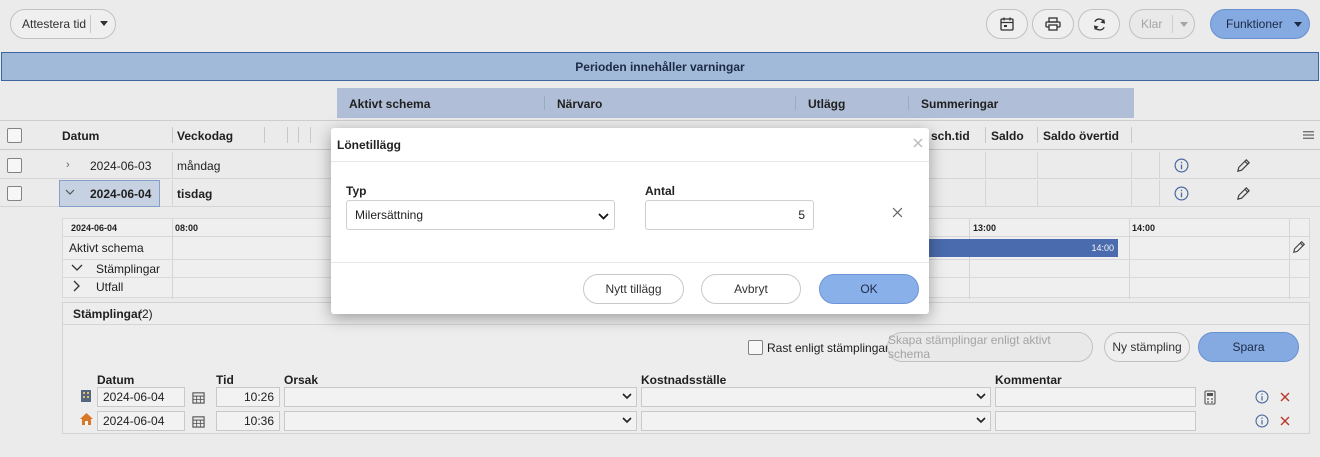 Image resolution: width=1320 pixels, height=457 pixels. Describe the element at coordinates (389, 215) in the screenshot. I see `typ-value: Milersättning` at that location.